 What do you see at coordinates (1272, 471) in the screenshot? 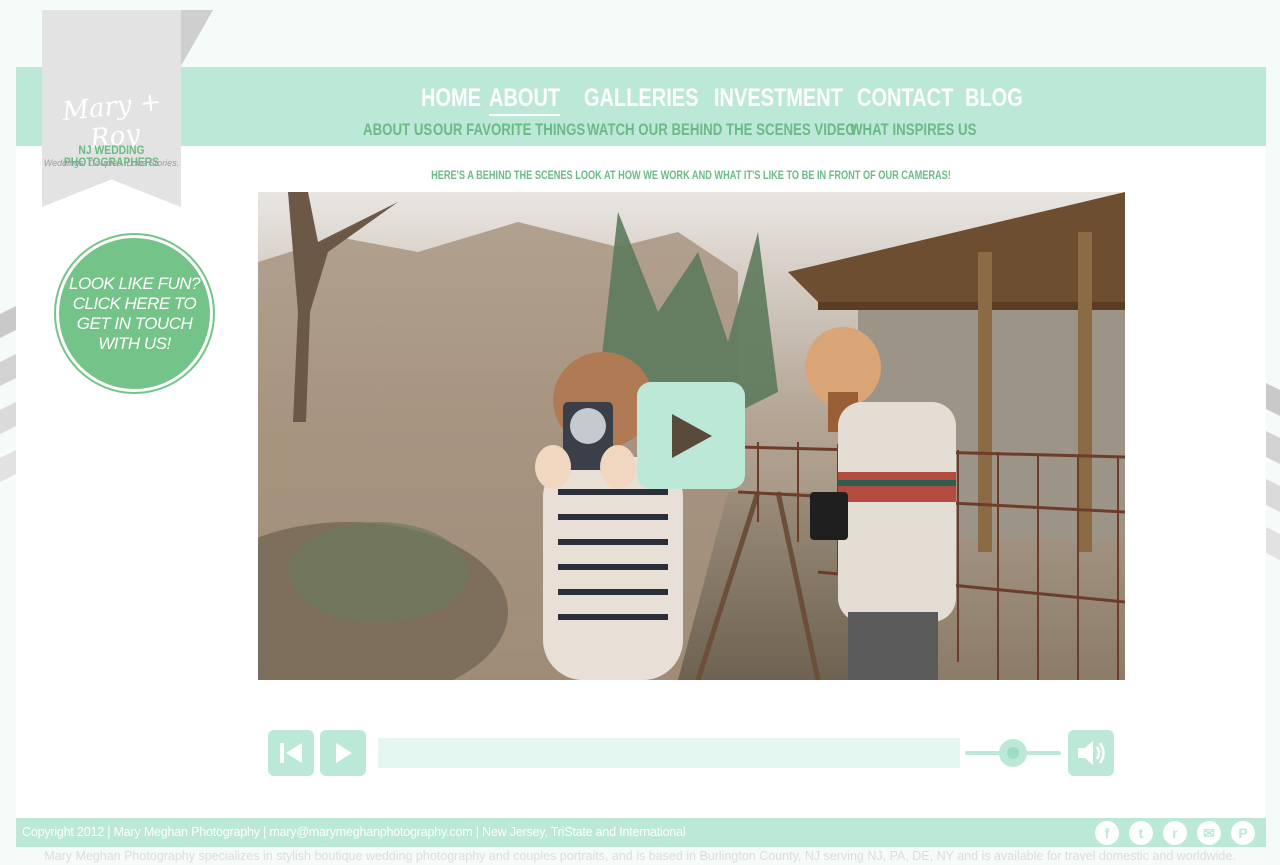
I see `chevron-decoration-right` at bounding box center [1272, 471].